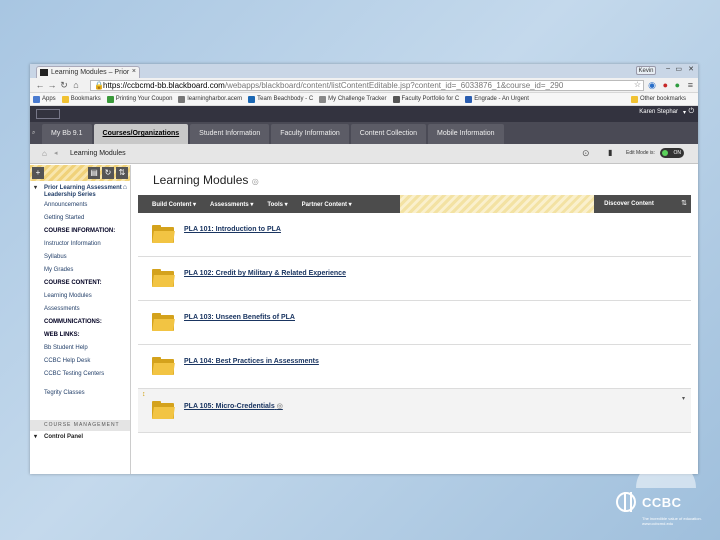 The image size is (720, 540). What do you see at coordinates (665, 85) in the screenshot?
I see `pinterest-icon: ●` at bounding box center [665, 85].